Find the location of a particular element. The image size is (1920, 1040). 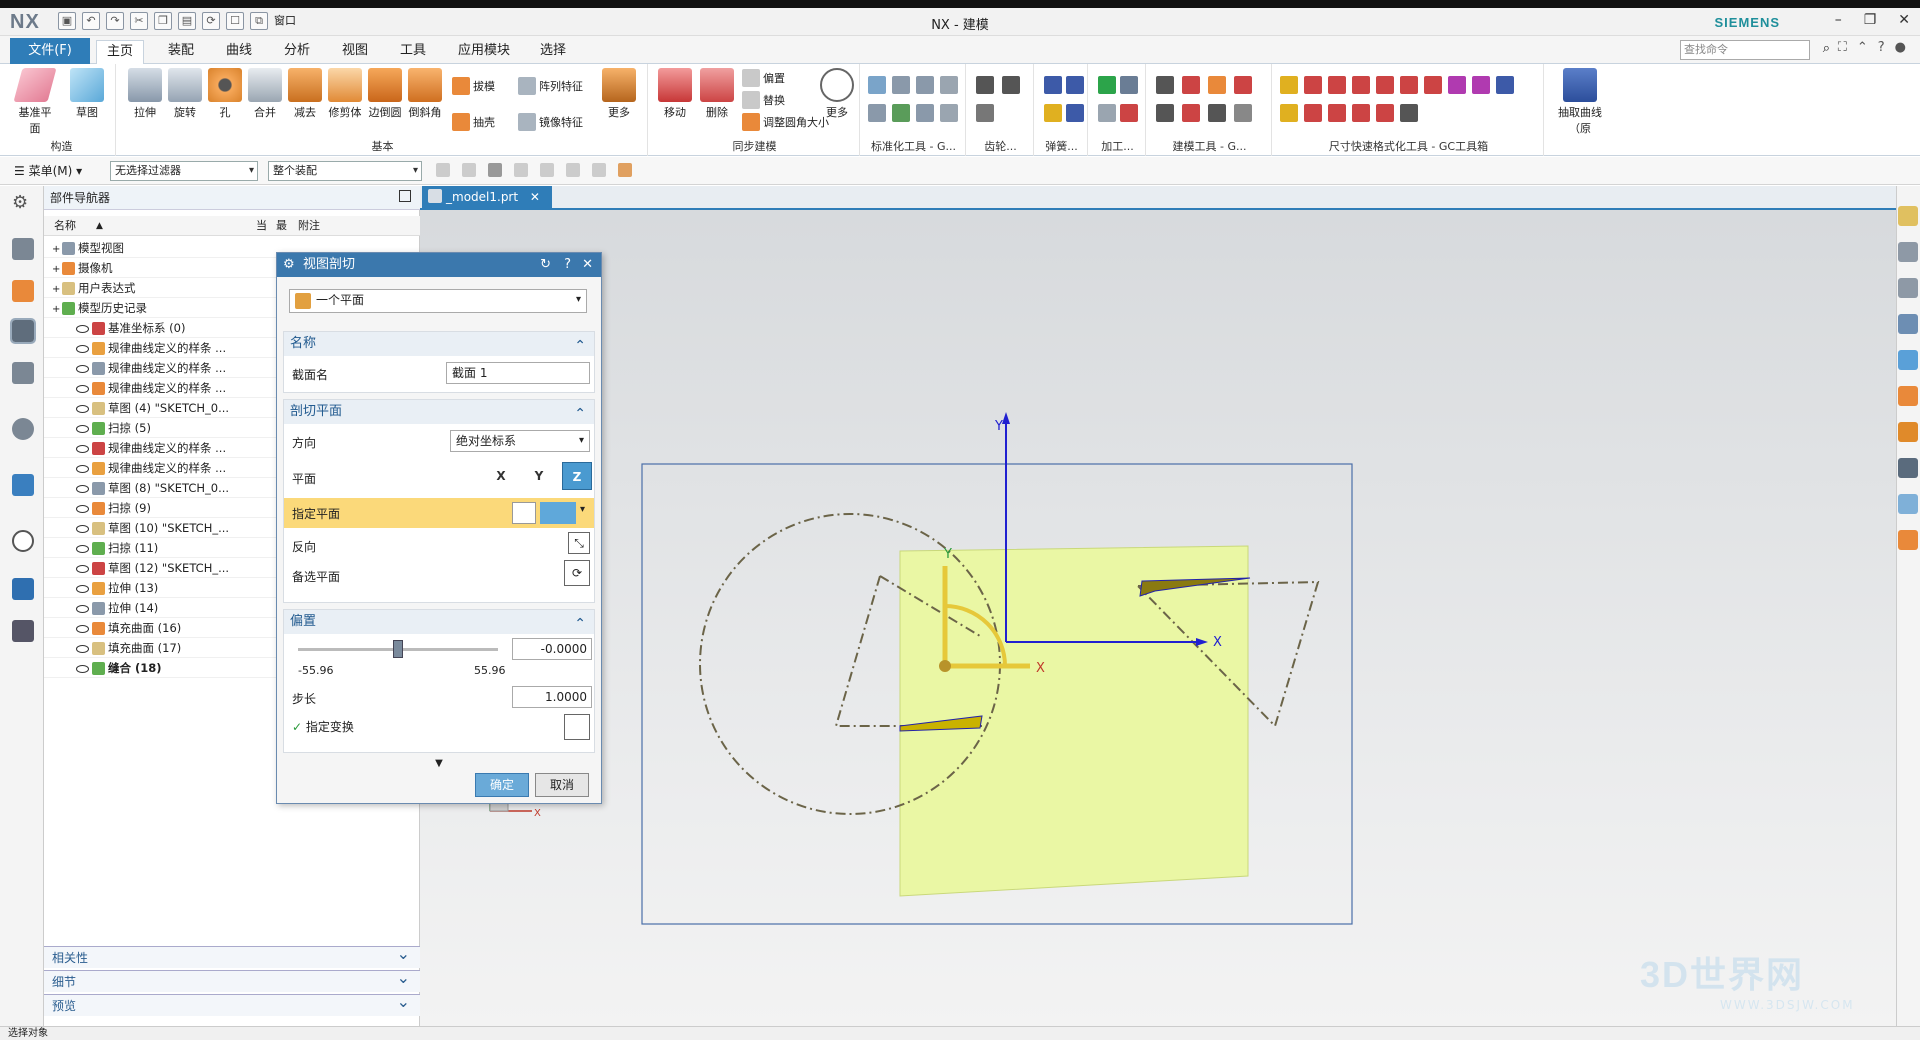

gear-tool-3-icon is located at coordinates (985, 113).